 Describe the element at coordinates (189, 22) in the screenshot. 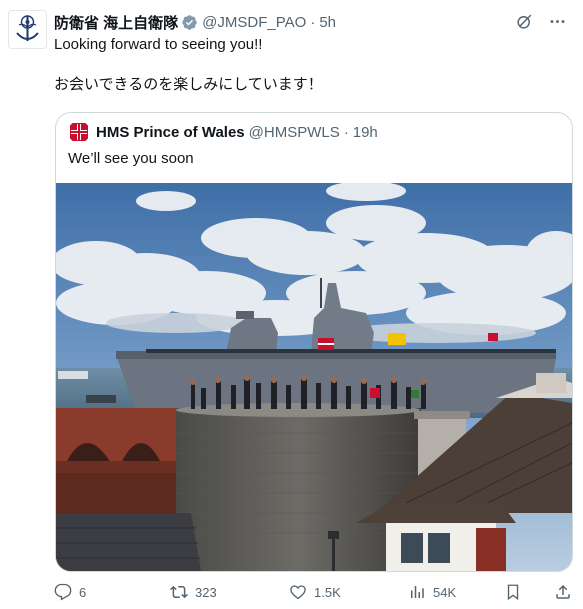

I see `verified-badge-icon` at that location.